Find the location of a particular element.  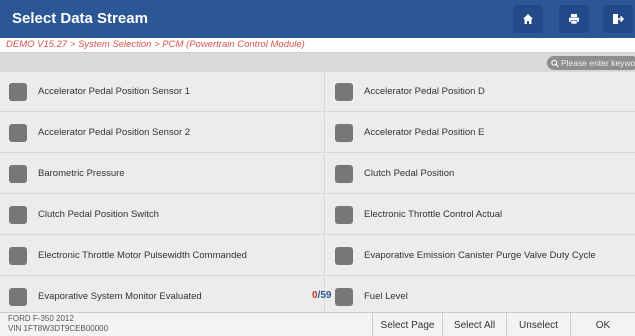

item-label: Fuel Level is located at coordinates (386, 296).